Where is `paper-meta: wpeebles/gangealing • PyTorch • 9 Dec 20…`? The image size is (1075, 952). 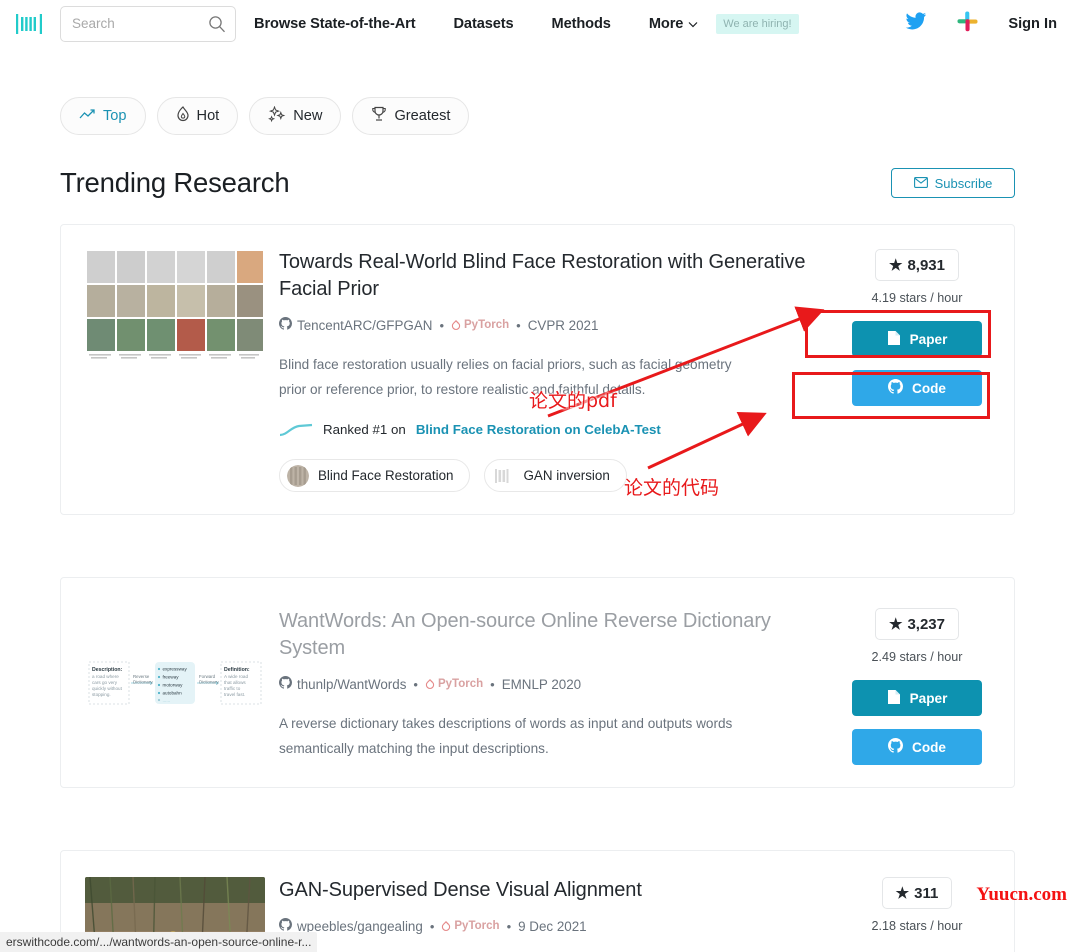
paper-meta: wpeebles/gangealing • PyTorch • 9 Dec 20… is located at coordinates (552, 926).